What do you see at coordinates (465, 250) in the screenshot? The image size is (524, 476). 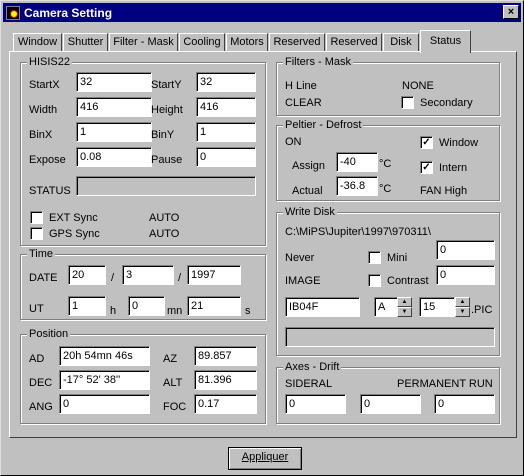 I see `mini-value-field: 0` at bounding box center [465, 250].